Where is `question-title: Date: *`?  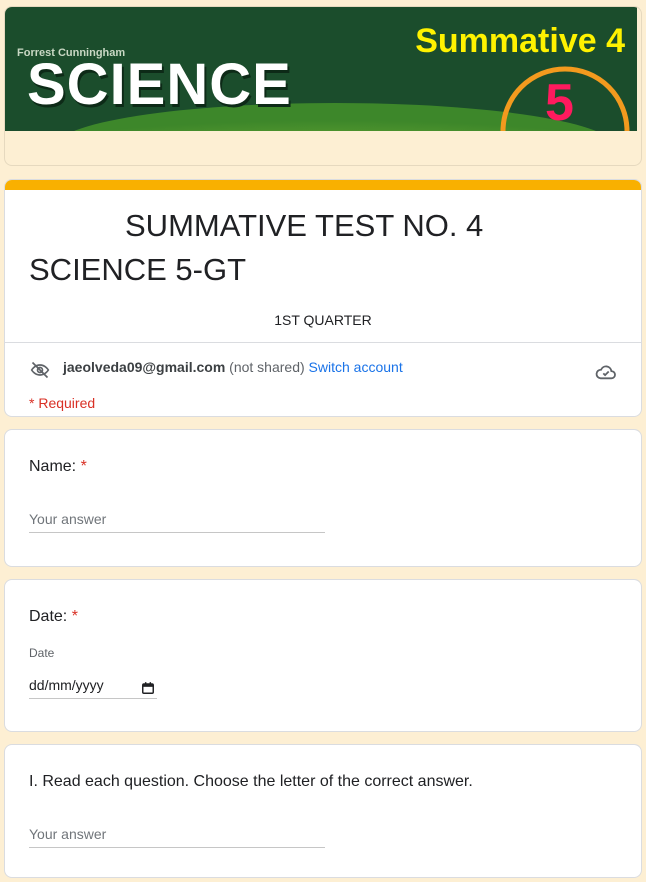
question-title: Date: * is located at coordinates (53, 617).